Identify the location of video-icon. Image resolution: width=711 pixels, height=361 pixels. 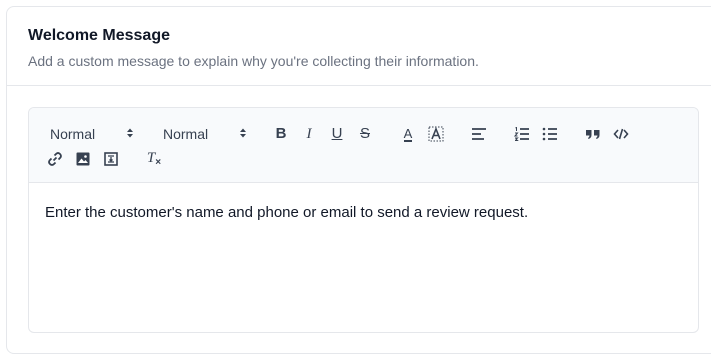
(111, 159).